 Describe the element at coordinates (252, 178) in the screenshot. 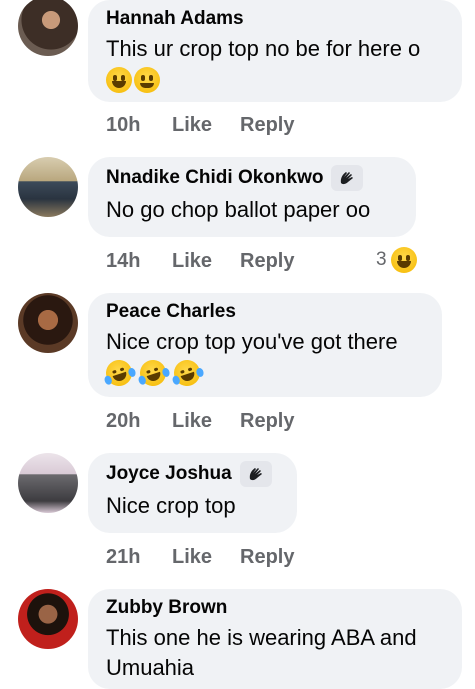

I see `commenter-name: Nnadike Chidi Okonkwo` at that location.